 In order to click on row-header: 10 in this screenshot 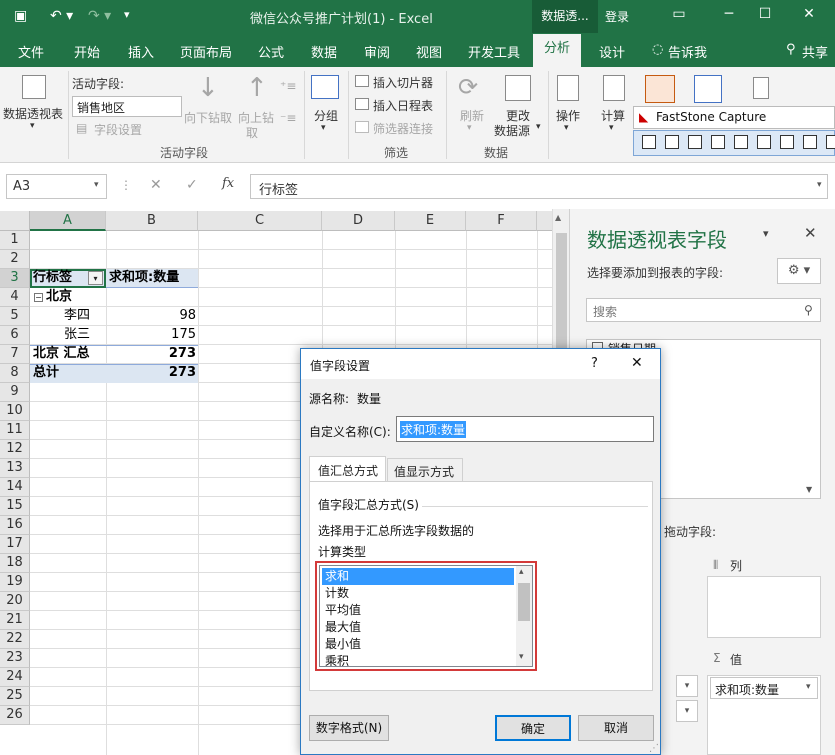, I will do `click(15, 411)`.